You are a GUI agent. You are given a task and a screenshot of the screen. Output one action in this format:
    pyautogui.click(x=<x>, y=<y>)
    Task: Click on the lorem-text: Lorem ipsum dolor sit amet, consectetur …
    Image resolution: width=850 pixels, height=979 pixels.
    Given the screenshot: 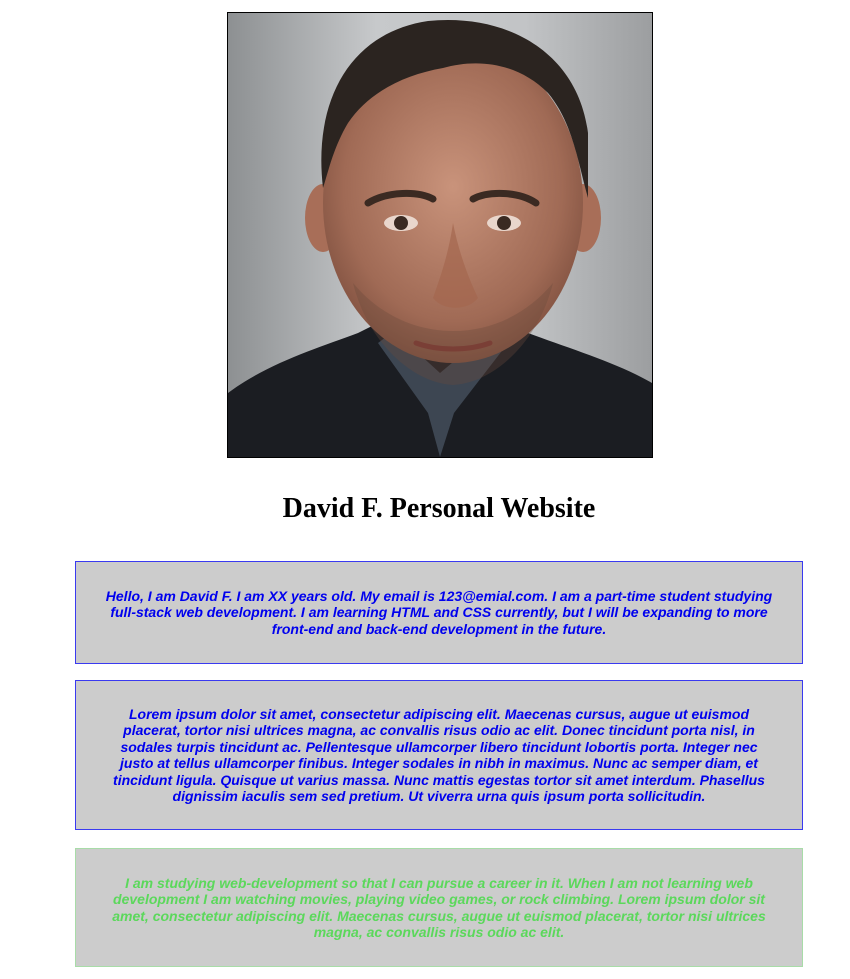 What is the action you would take?
    pyautogui.click(x=439, y=755)
    